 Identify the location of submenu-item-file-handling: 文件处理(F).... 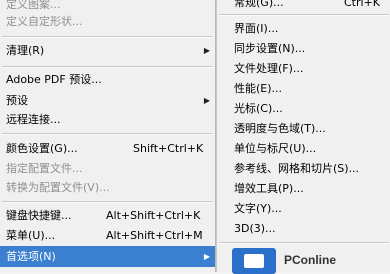
(303, 68).